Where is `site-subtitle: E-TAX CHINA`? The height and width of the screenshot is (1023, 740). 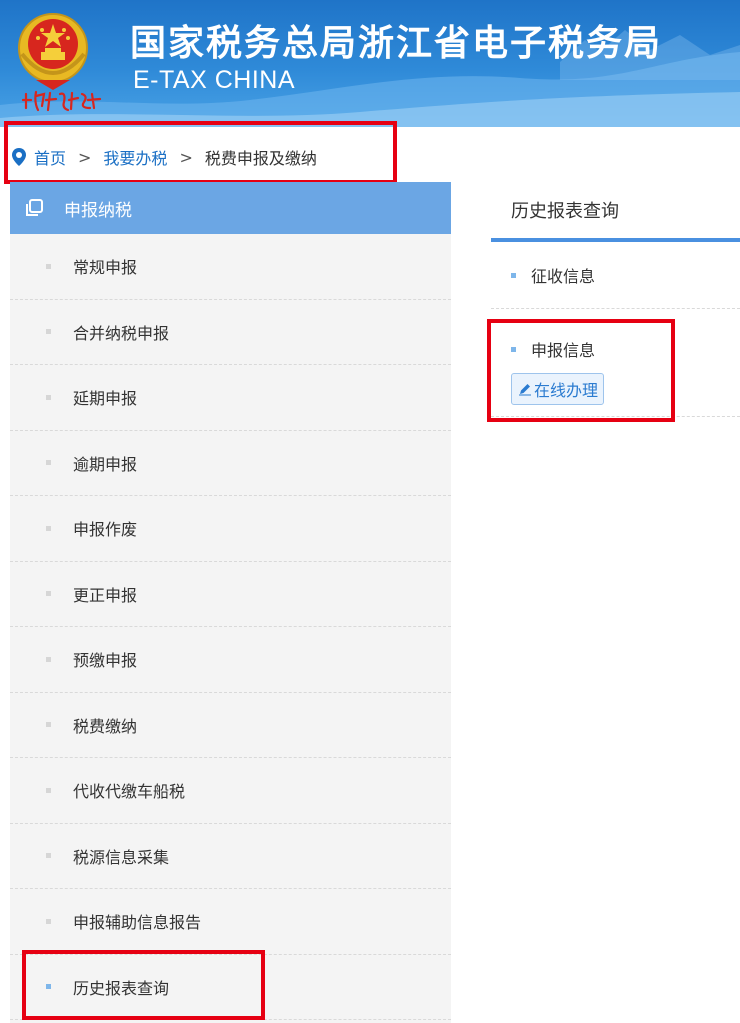
site-subtitle: E-TAX CHINA is located at coordinates (214, 80).